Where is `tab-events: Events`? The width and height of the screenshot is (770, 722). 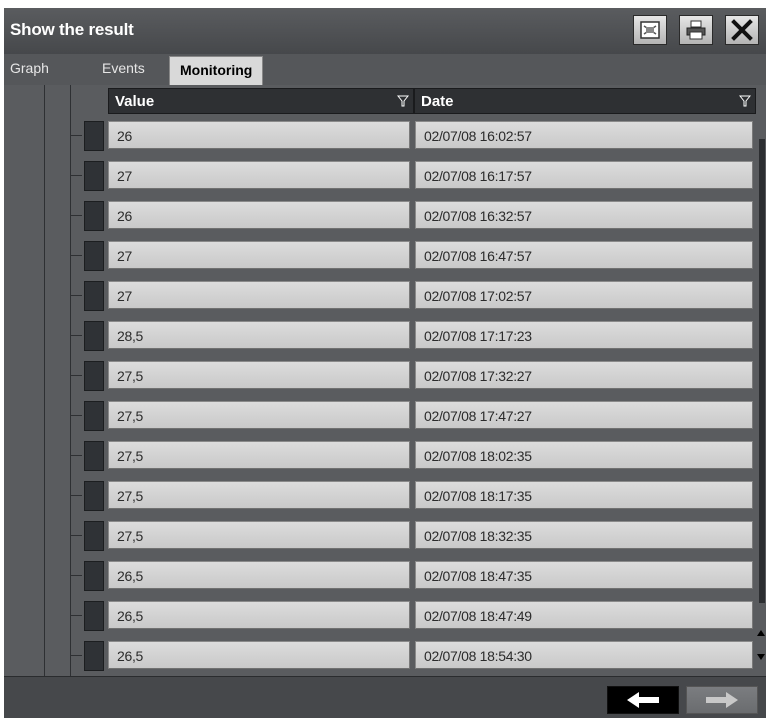
tab-events: Events is located at coordinates (123, 68).